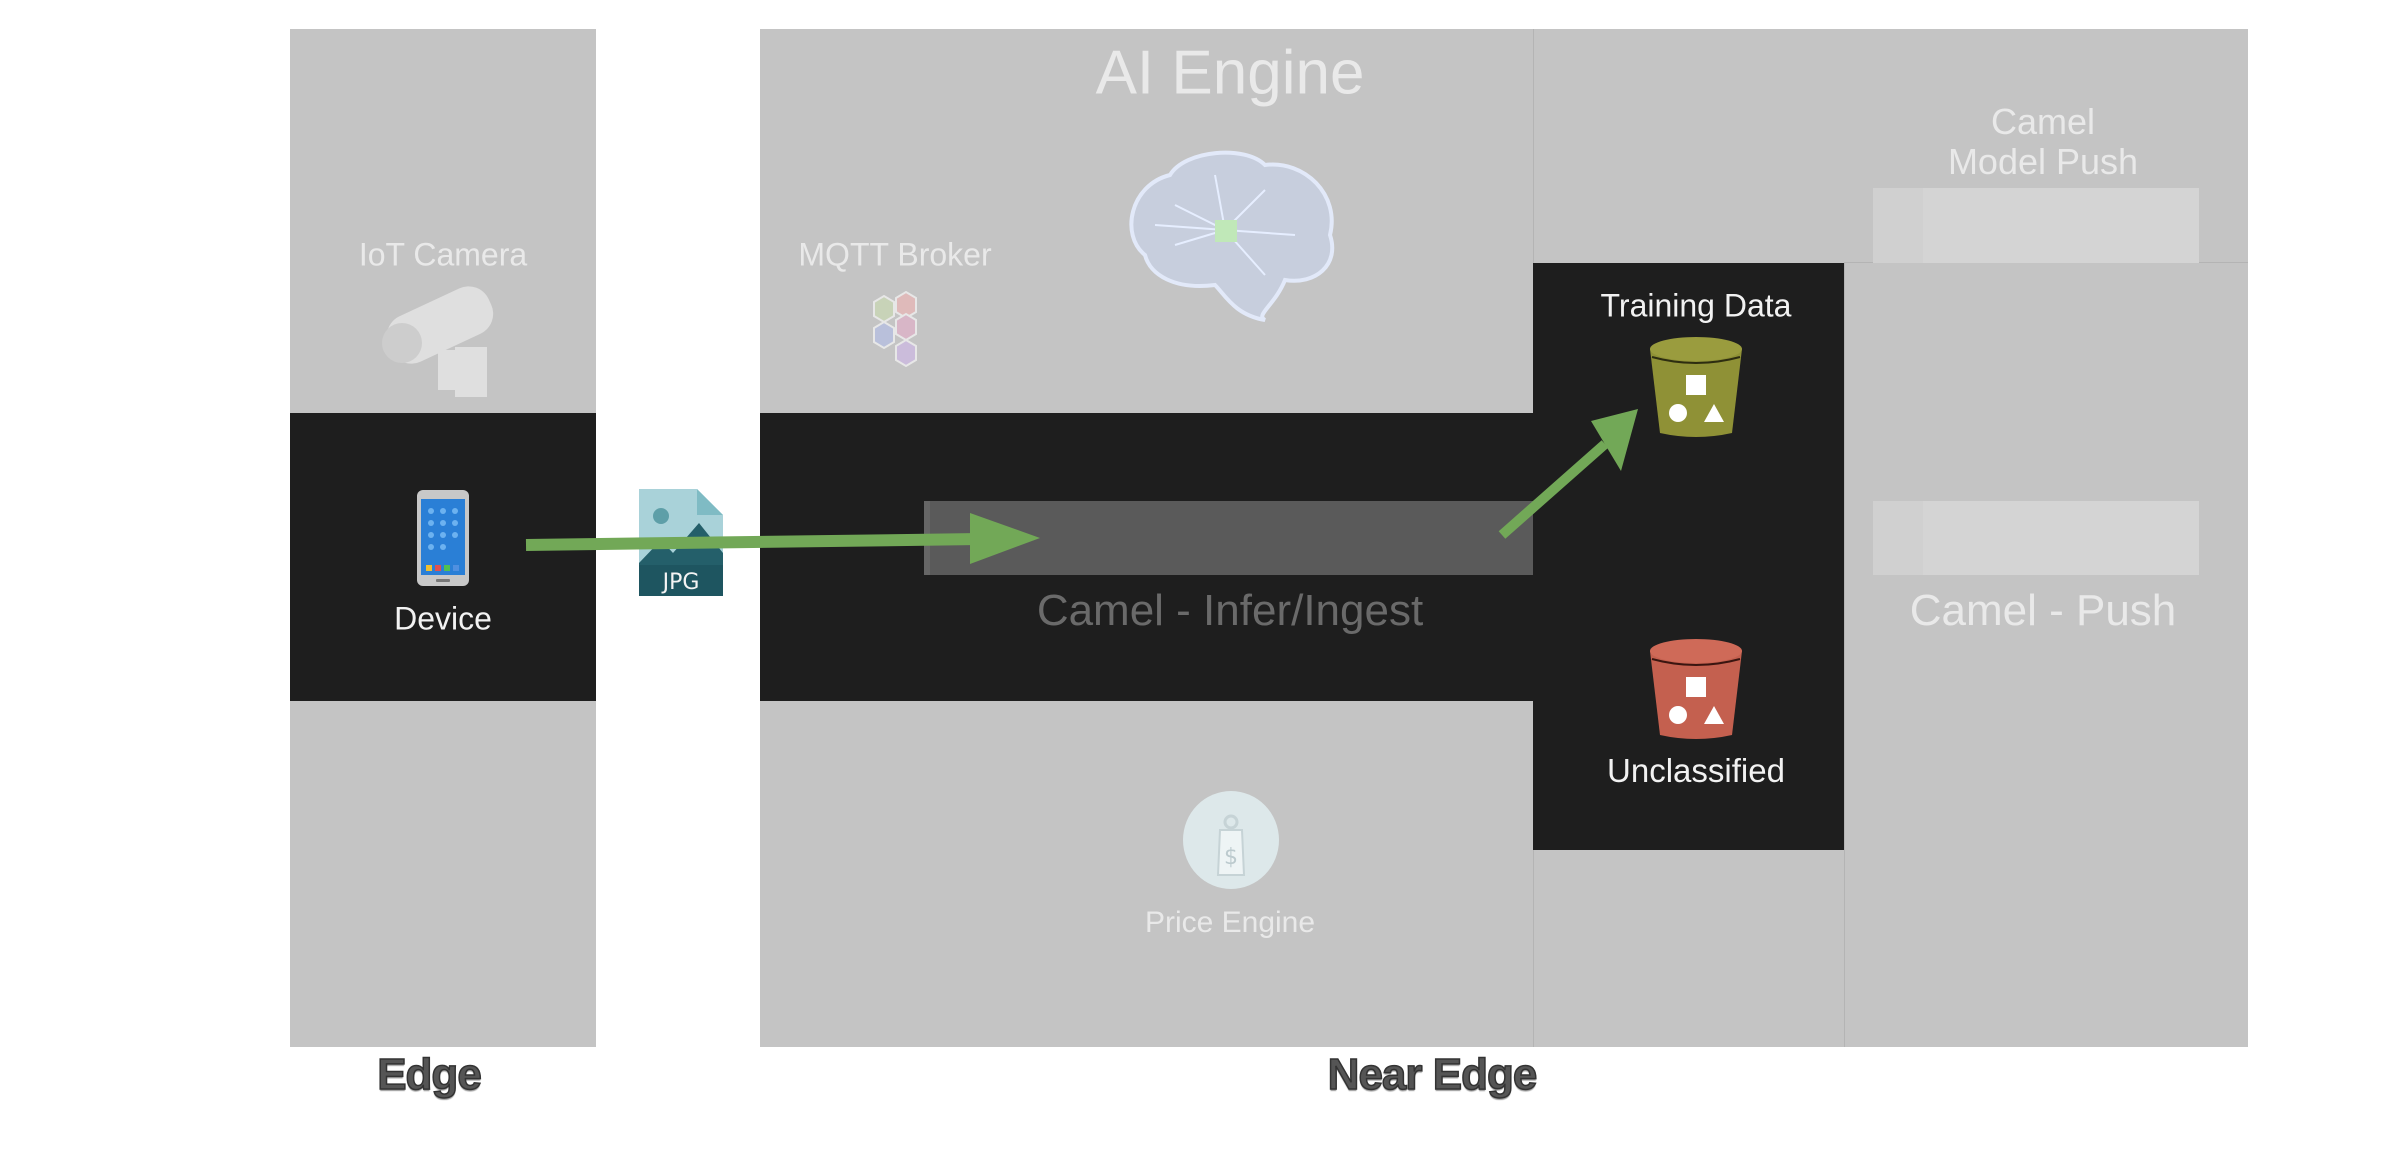 Image resolution: width=2396 pixels, height=1150 pixels. Describe the element at coordinates (1005, 538) in the screenshot. I see `device-to-infer-arrowhead` at that location.